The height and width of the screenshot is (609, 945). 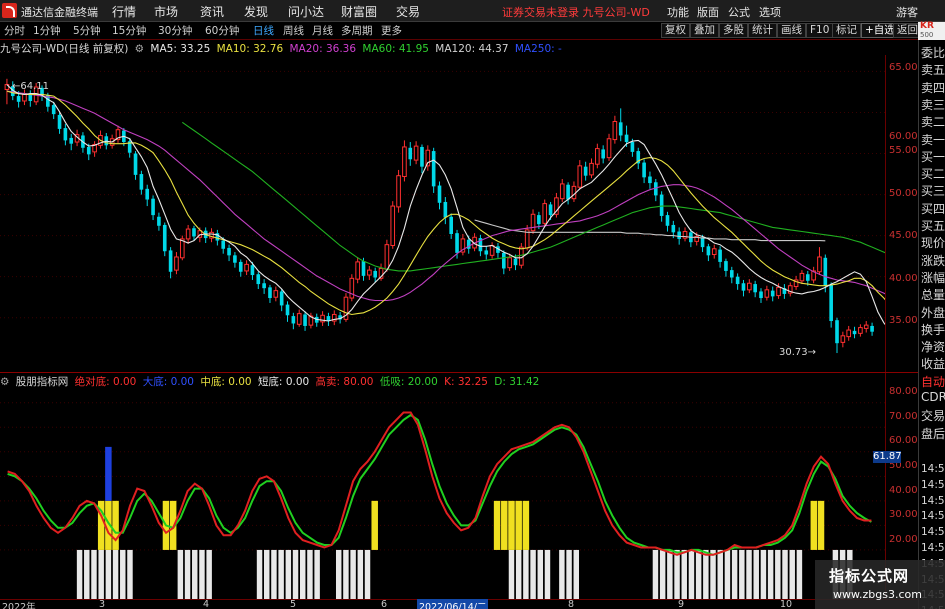 What do you see at coordinates (933, 397) in the screenshot?
I see `sidebar-item: CDR` at bounding box center [933, 397].